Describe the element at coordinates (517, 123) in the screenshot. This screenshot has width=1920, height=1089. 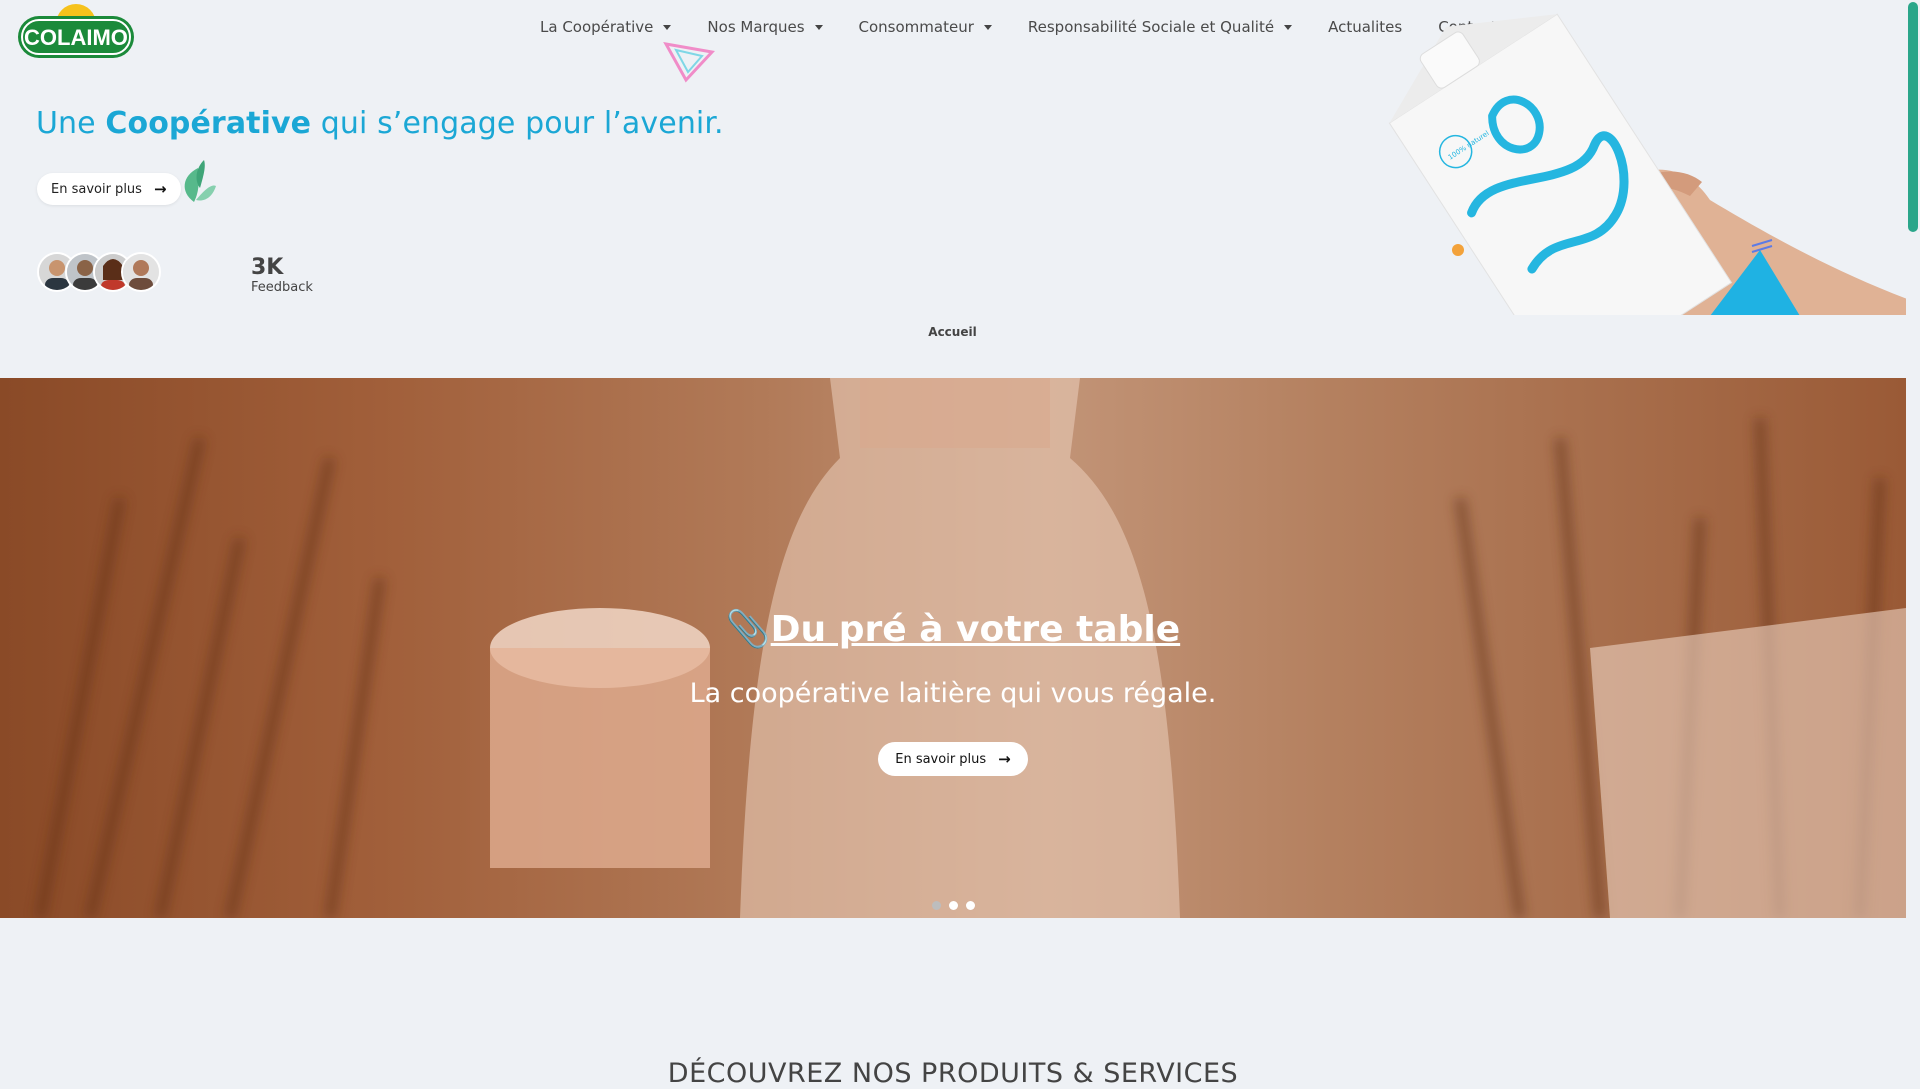
I see `hero-title-post: qui s’engage pour l’avenir.` at that location.